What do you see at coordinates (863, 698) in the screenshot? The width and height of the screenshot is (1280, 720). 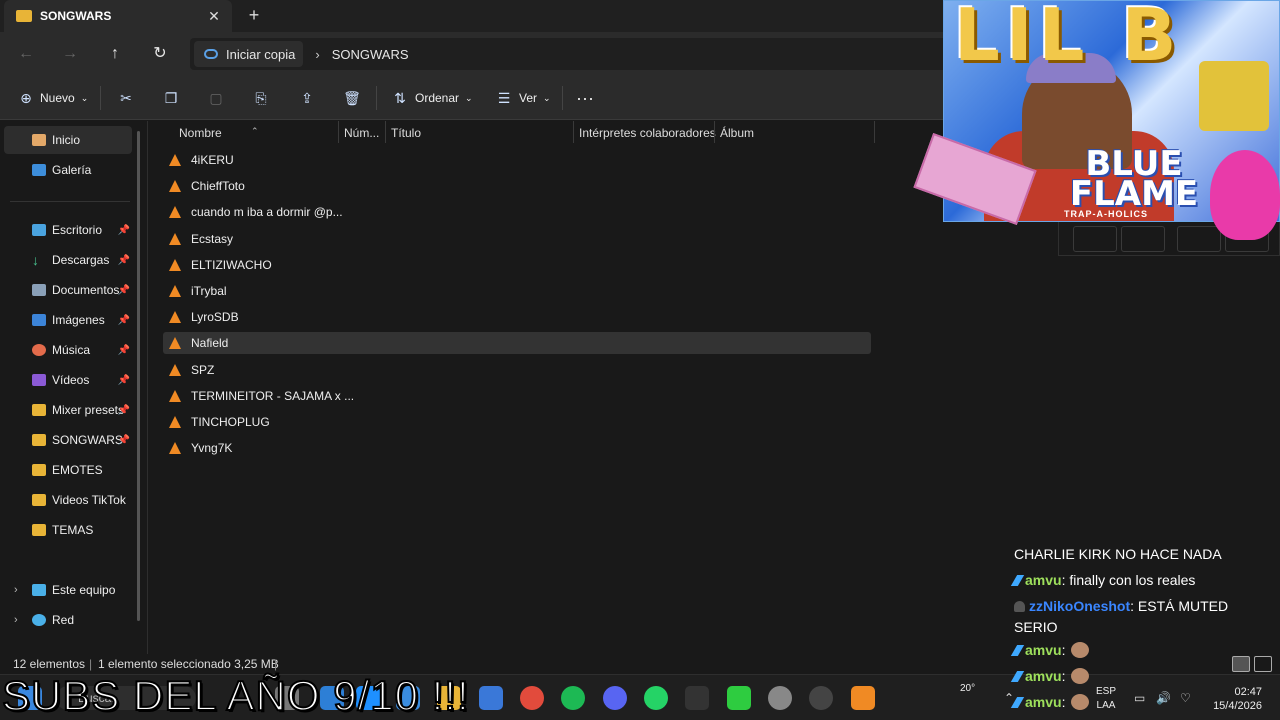 I see `vlc-icon` at bounding box center [863, 698].